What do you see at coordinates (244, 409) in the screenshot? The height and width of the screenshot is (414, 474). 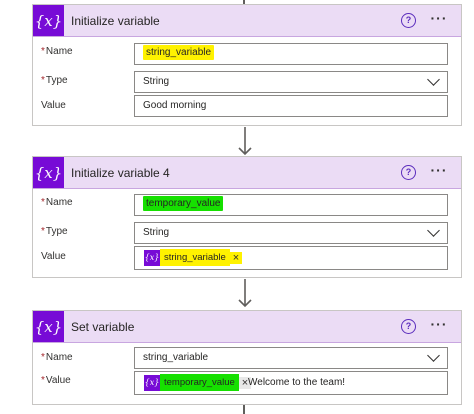 I see `connector-stub-bottom` at bounding box center [244, 409].